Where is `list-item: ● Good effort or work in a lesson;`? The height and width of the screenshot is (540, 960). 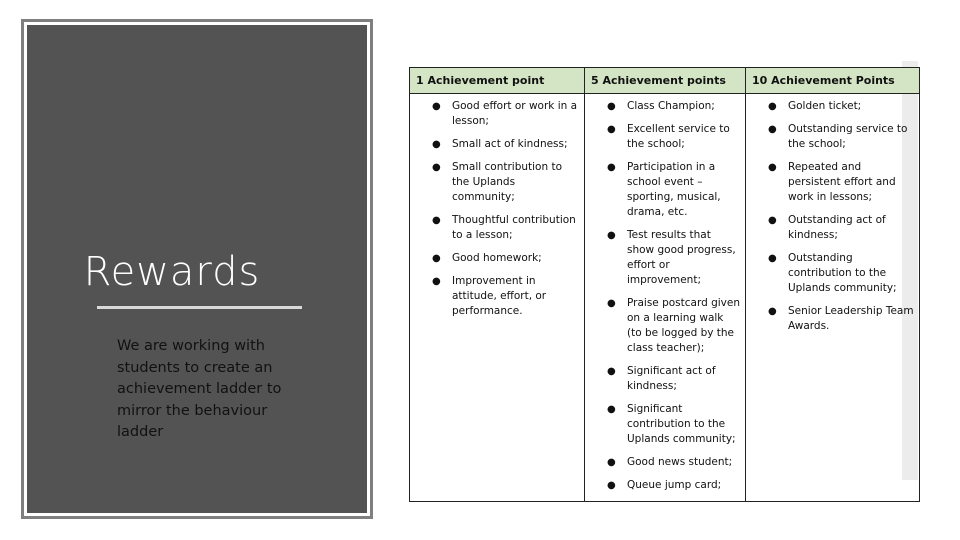
list-item: ● Good effort or work in a lesson; is located at coordinates (495, 114).